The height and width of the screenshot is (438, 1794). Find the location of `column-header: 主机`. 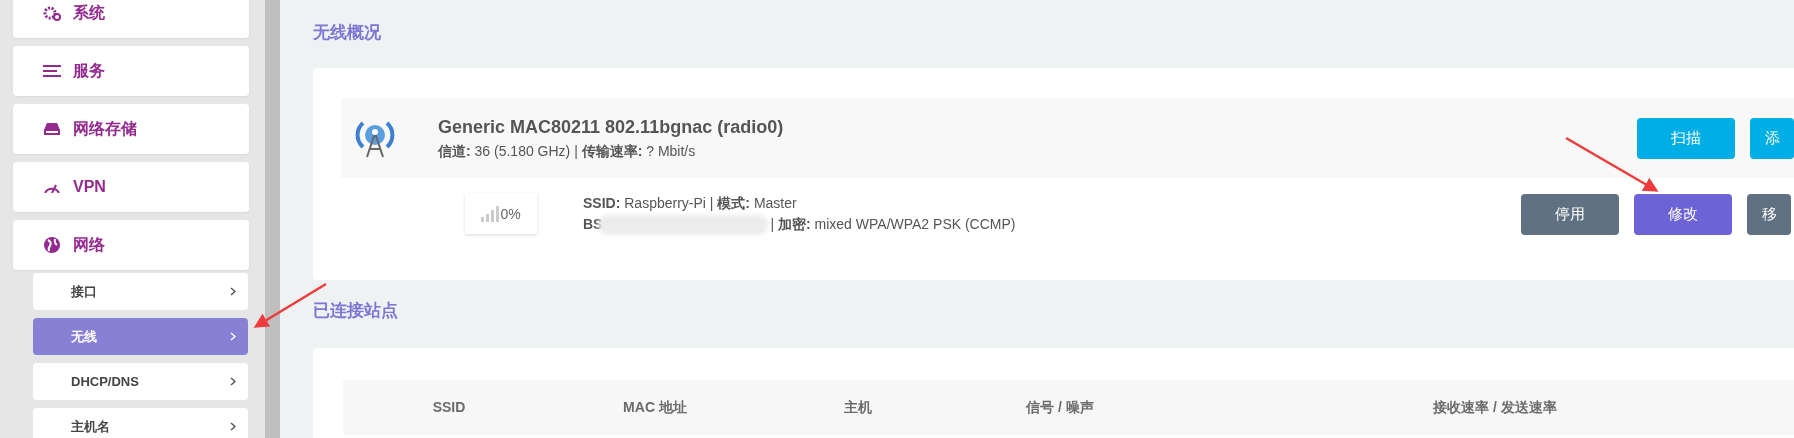

column-header: 主机 is located at coordinates (857, 407).